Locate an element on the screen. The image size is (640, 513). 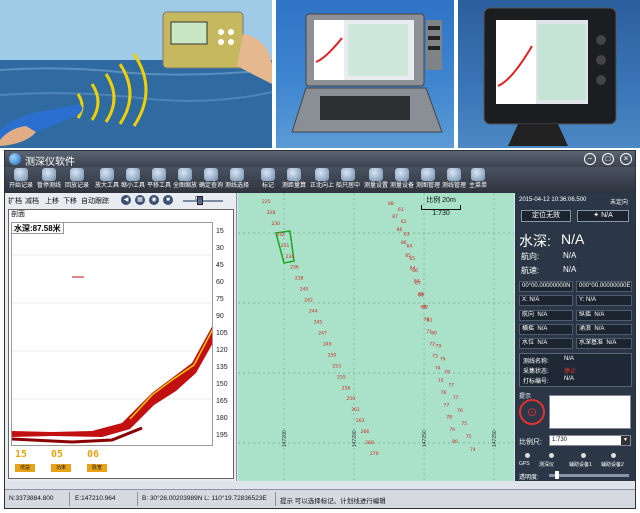
map-scale-label: 比例 is located at coordinates (433, 200).